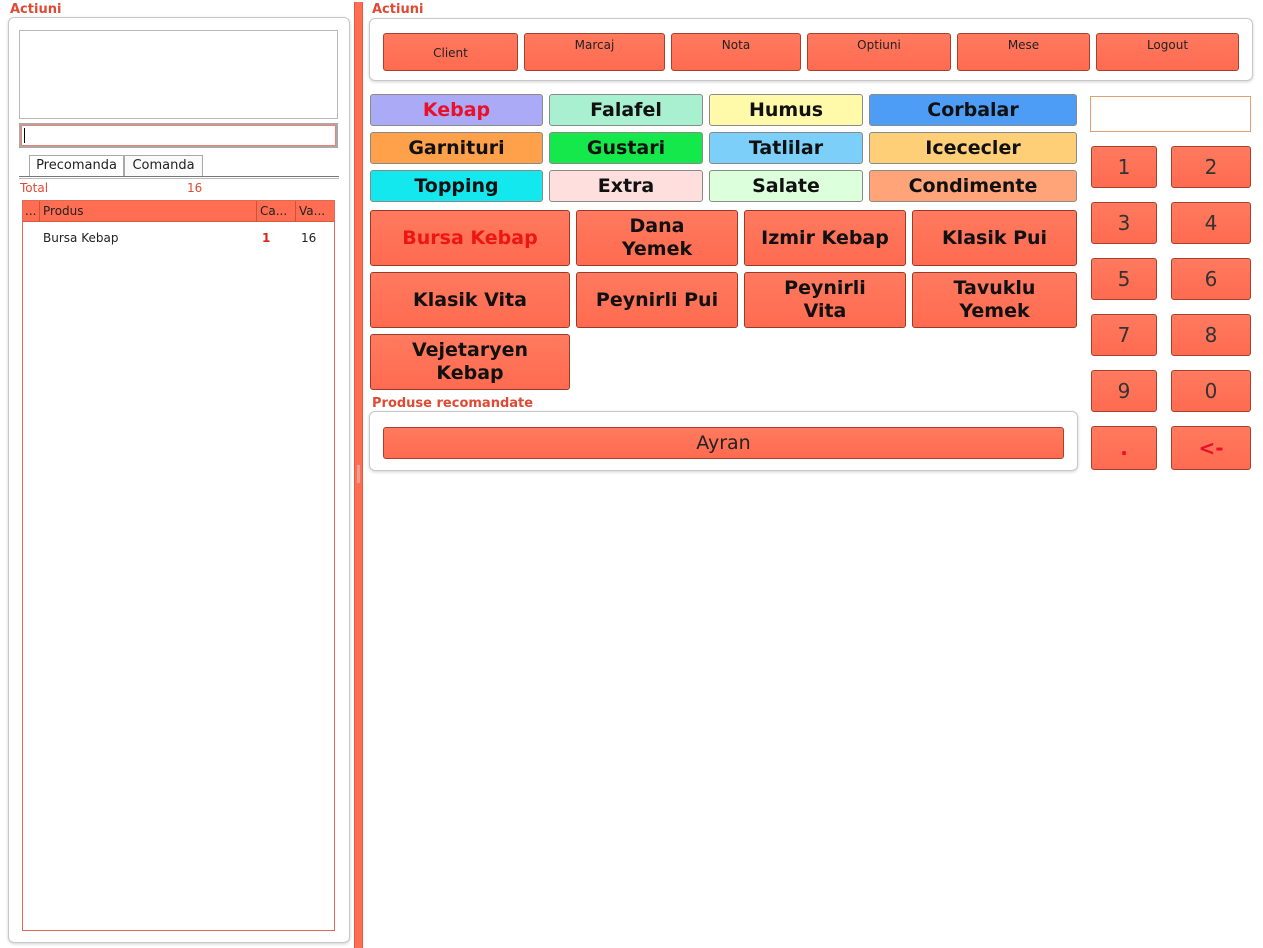 The height and width of the screenshot is (948, 1263). I want to click on mese-button: Mese, so click(1023, 52).